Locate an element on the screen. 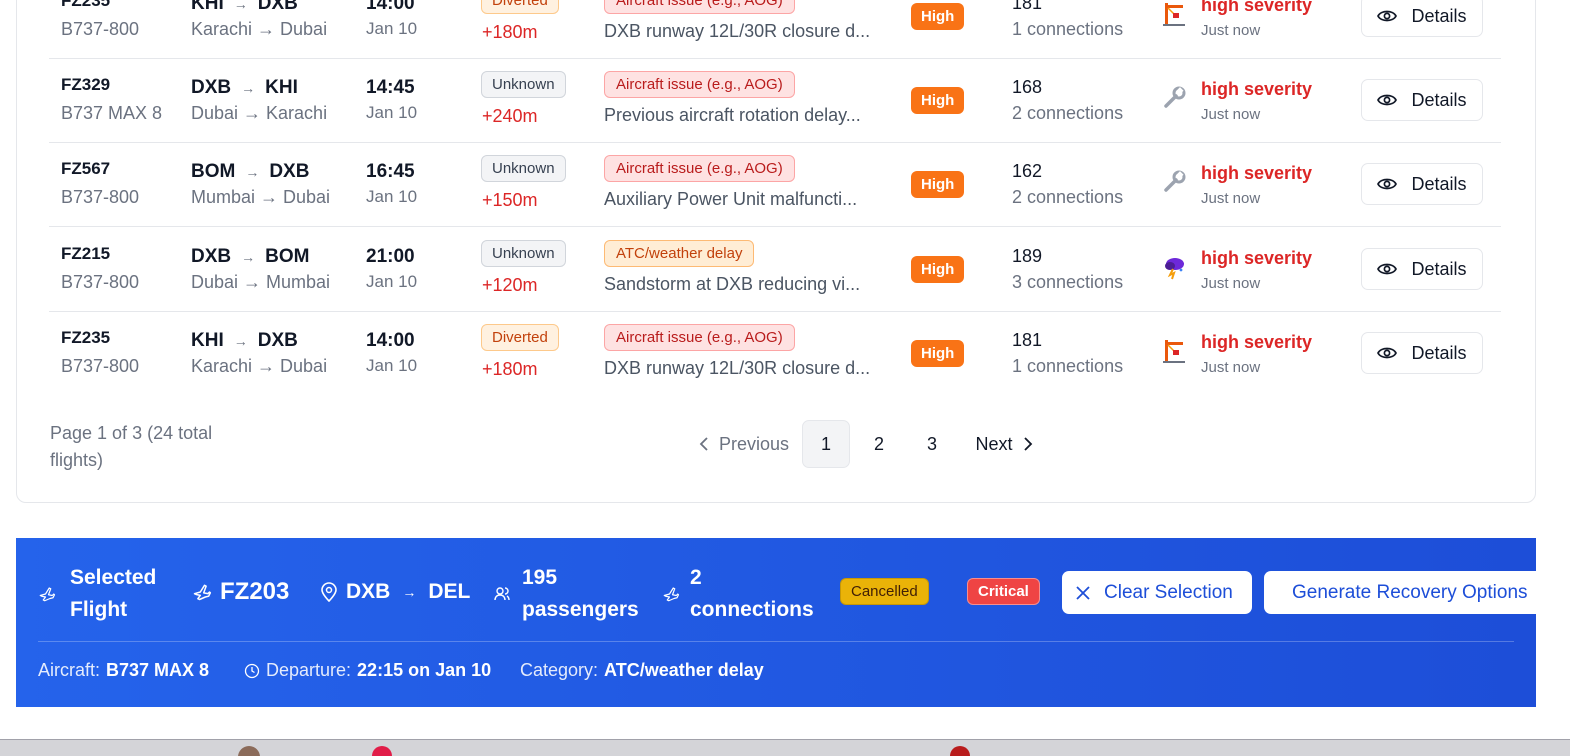 The width and height of the screenshot is (1570, 756). connection-count: 2 connections is located at coordinates (1068, 197).